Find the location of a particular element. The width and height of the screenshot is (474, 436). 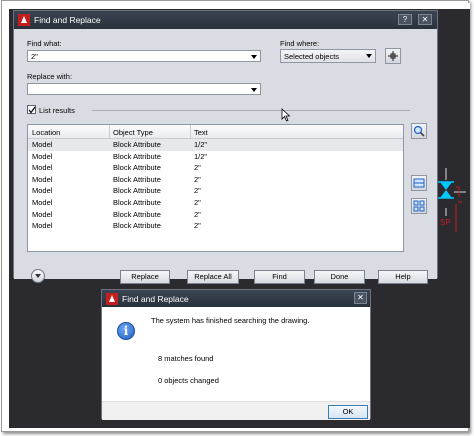

zoom-to-highlighted-button is located at coordinates (419, 131).